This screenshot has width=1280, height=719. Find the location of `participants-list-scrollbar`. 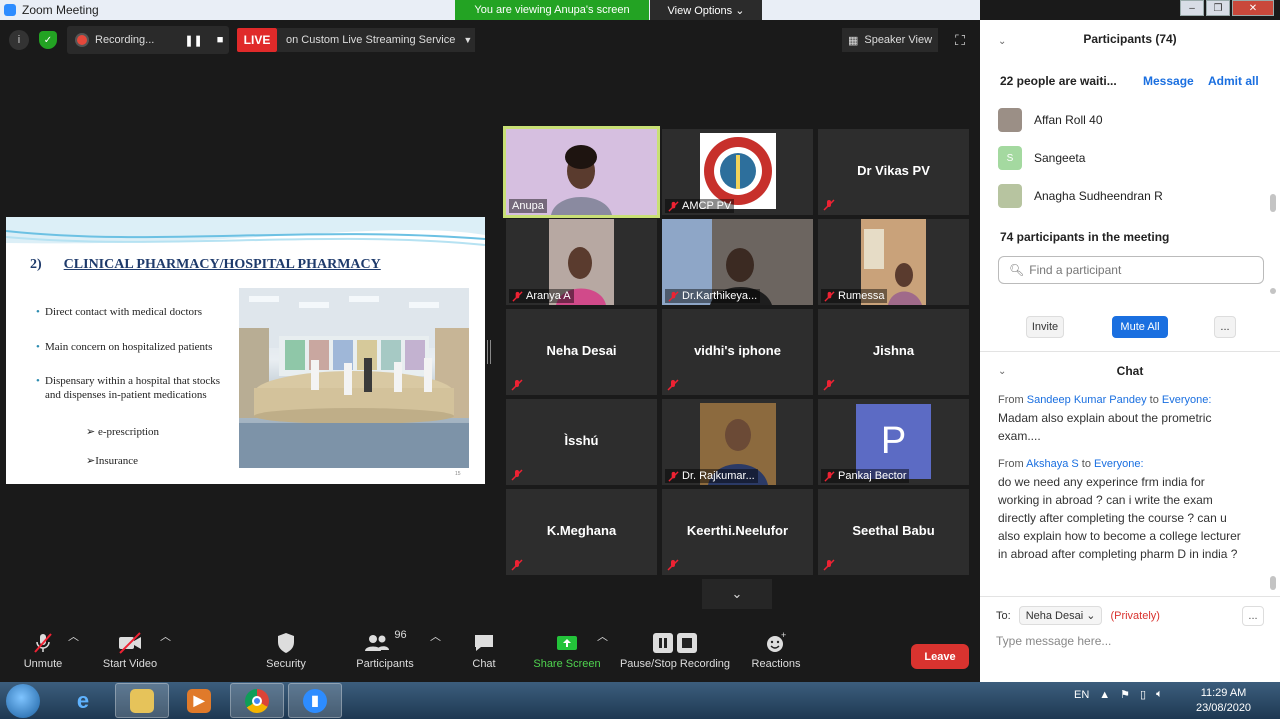

participants-list-scrollbar is located at coordinates (1273, 291).